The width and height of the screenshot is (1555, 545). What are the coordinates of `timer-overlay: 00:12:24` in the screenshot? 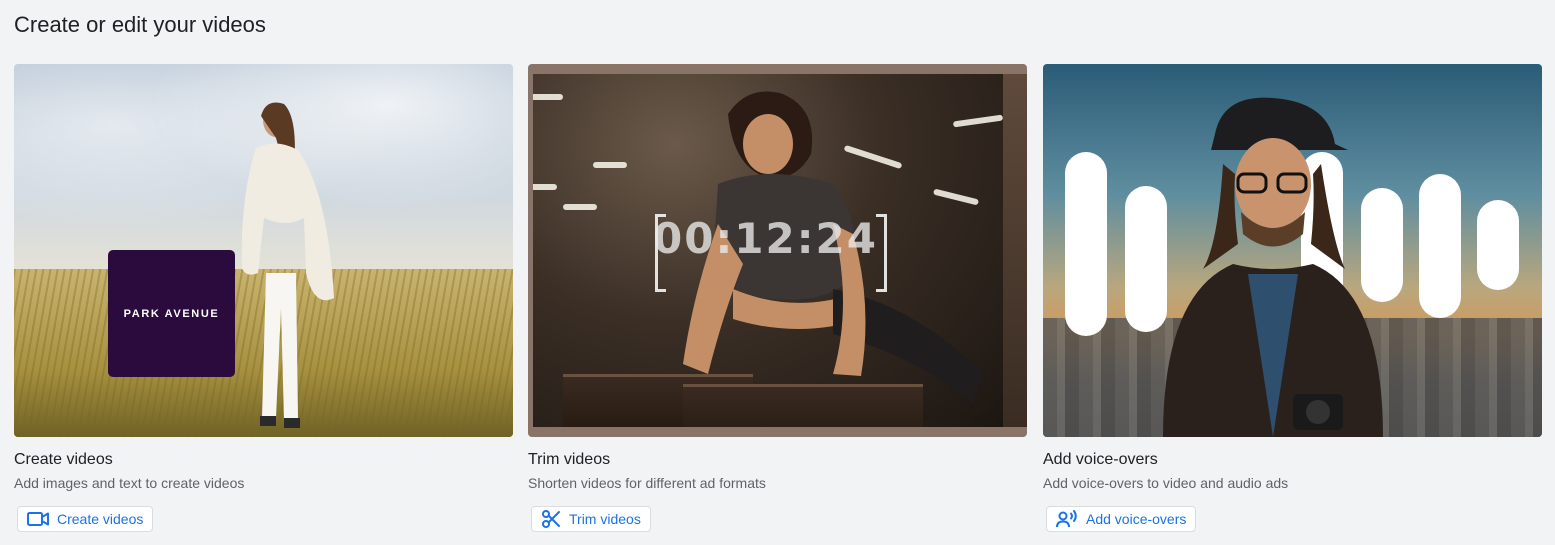 It's located at (765, 238).